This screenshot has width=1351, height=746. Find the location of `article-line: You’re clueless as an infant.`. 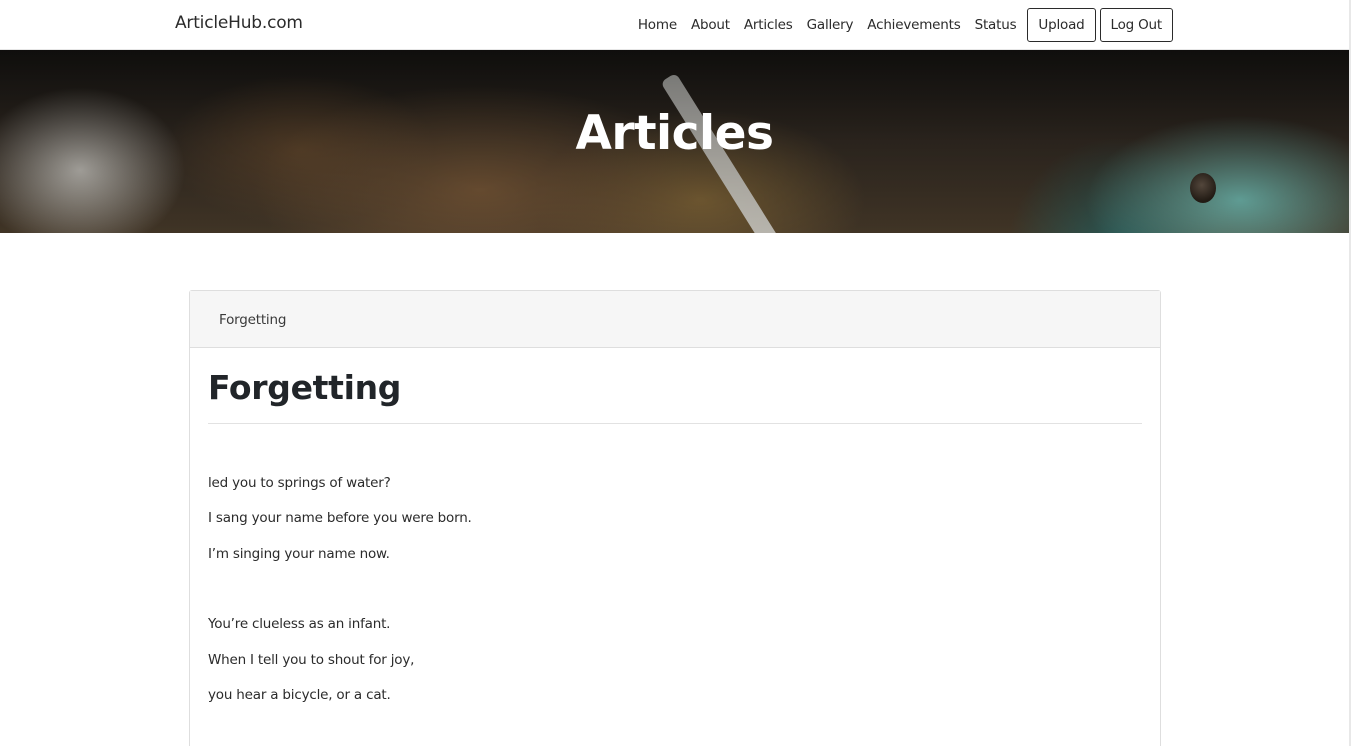

article-line: You’re clueless as an infant. is located at coordinates (299, 624).